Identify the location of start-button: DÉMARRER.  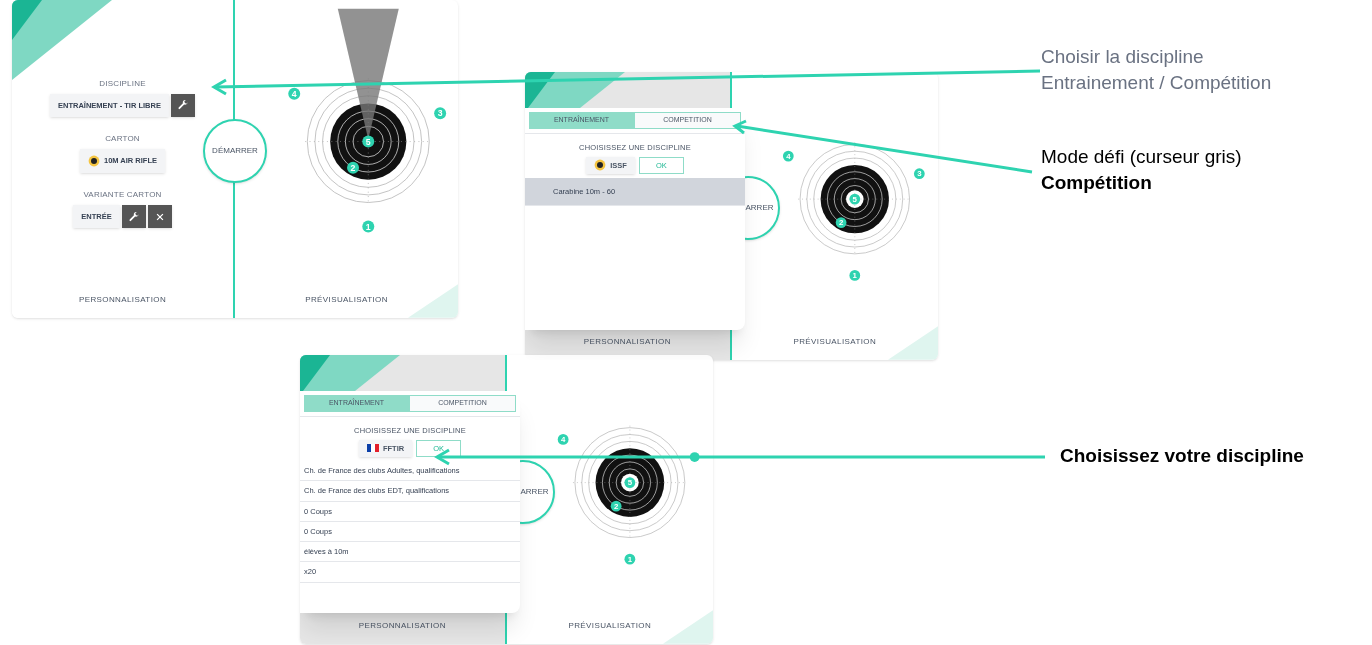
(235, 151).